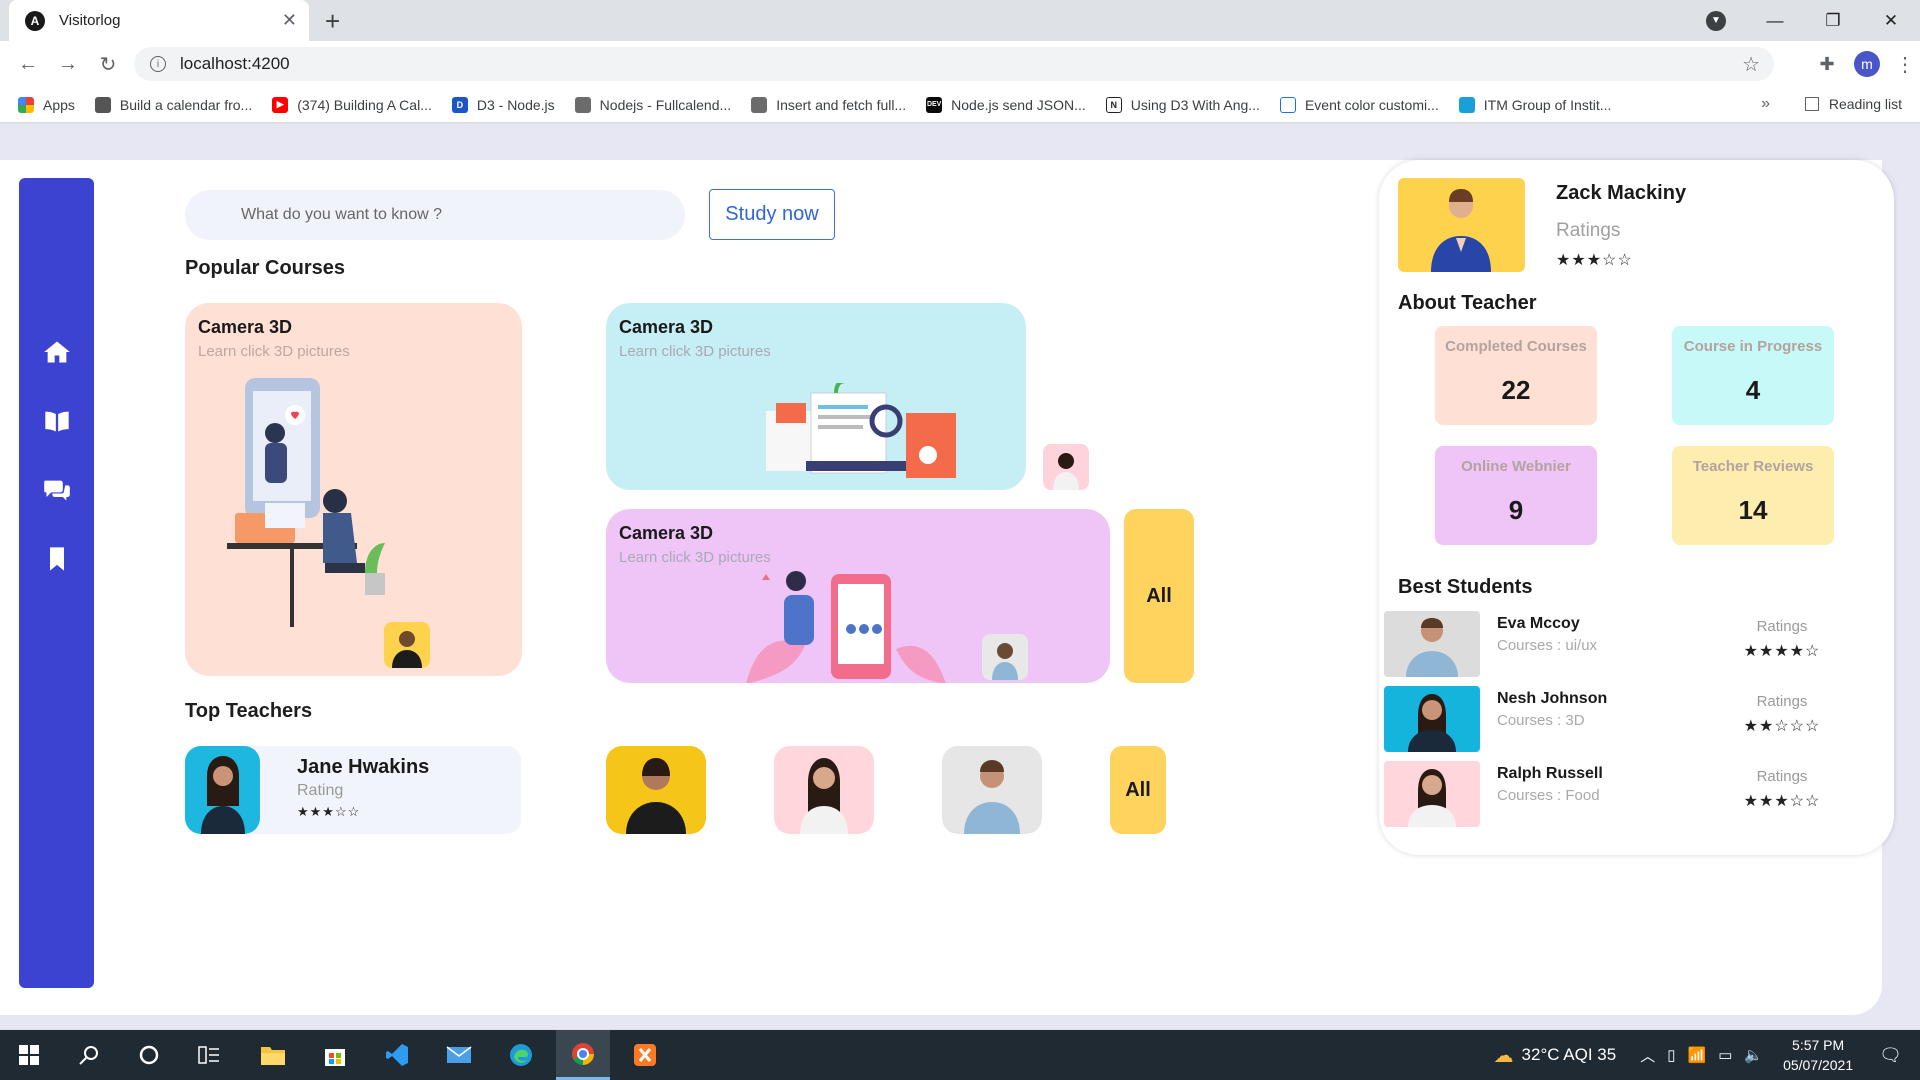 The width and height of the screenshot is (1920, 1080). Describe the element at coordinates (1725, 1055) in the screenshot. I see `battery-icon: ▭` at that location.